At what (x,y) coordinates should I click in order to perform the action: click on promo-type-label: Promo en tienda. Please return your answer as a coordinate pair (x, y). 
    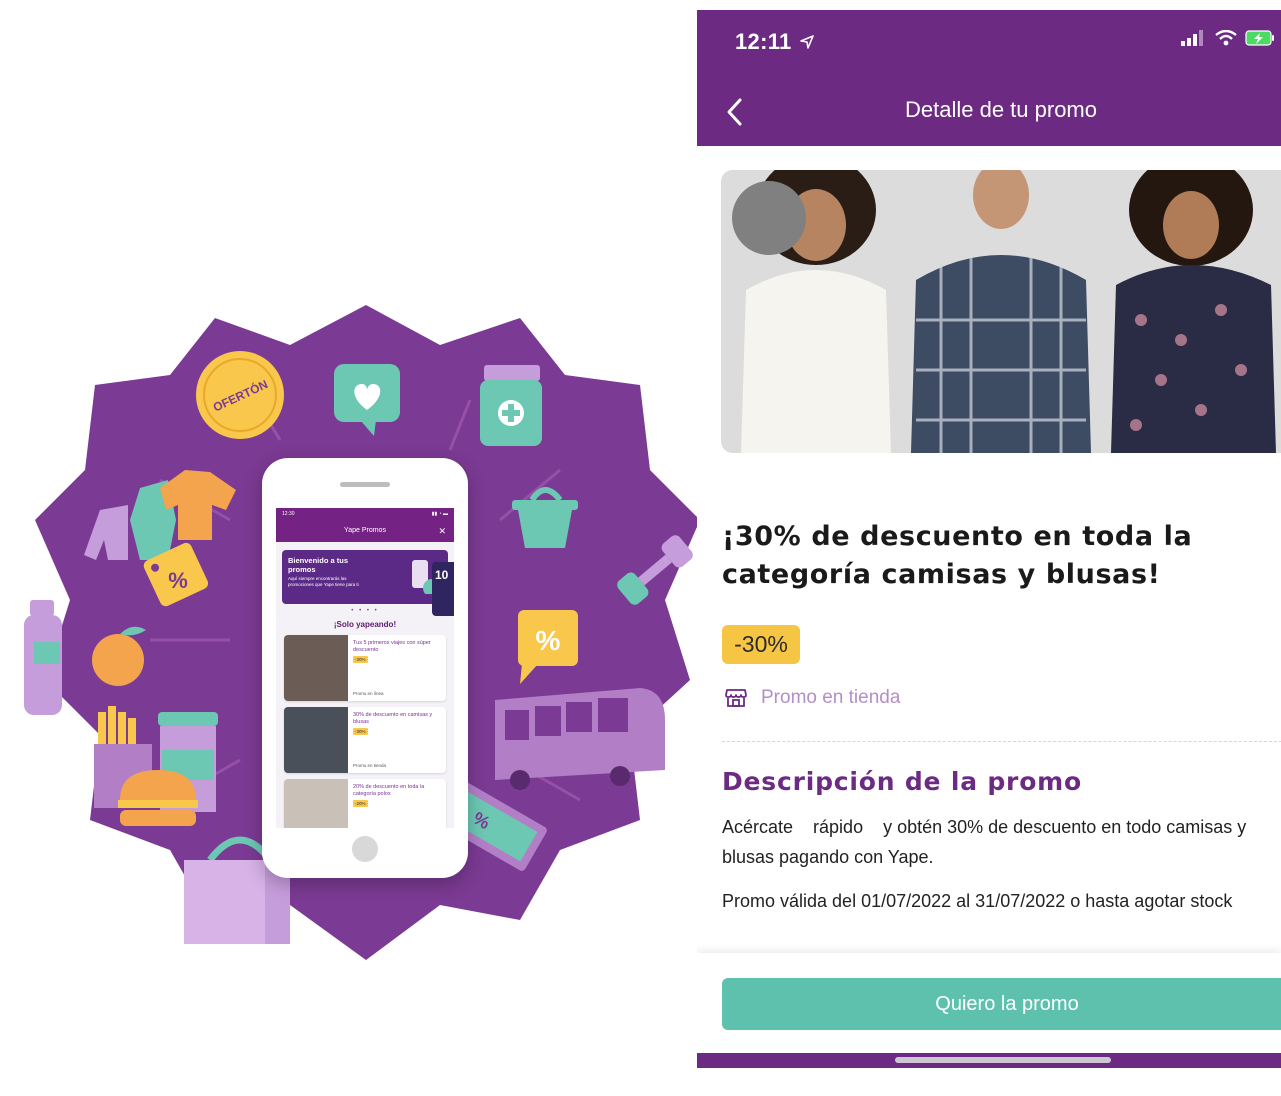
    Looking at the image, I should click on (831, 697).